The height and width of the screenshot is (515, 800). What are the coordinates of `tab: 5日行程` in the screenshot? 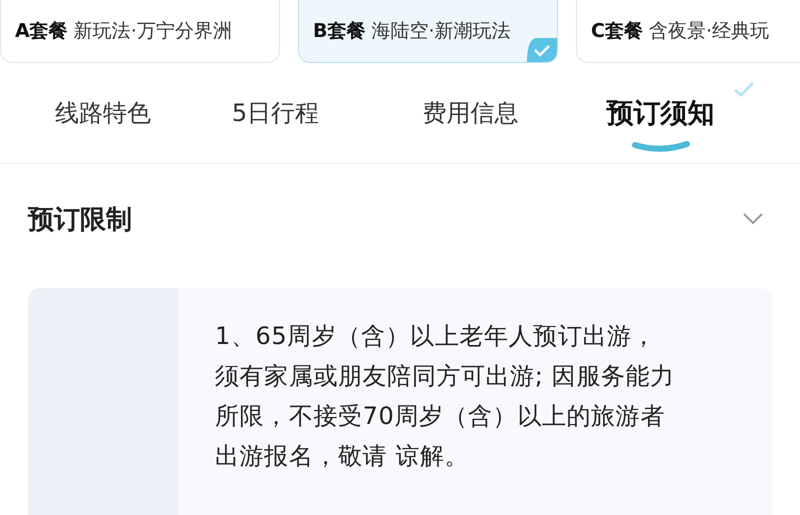 It's located at (275, 118).